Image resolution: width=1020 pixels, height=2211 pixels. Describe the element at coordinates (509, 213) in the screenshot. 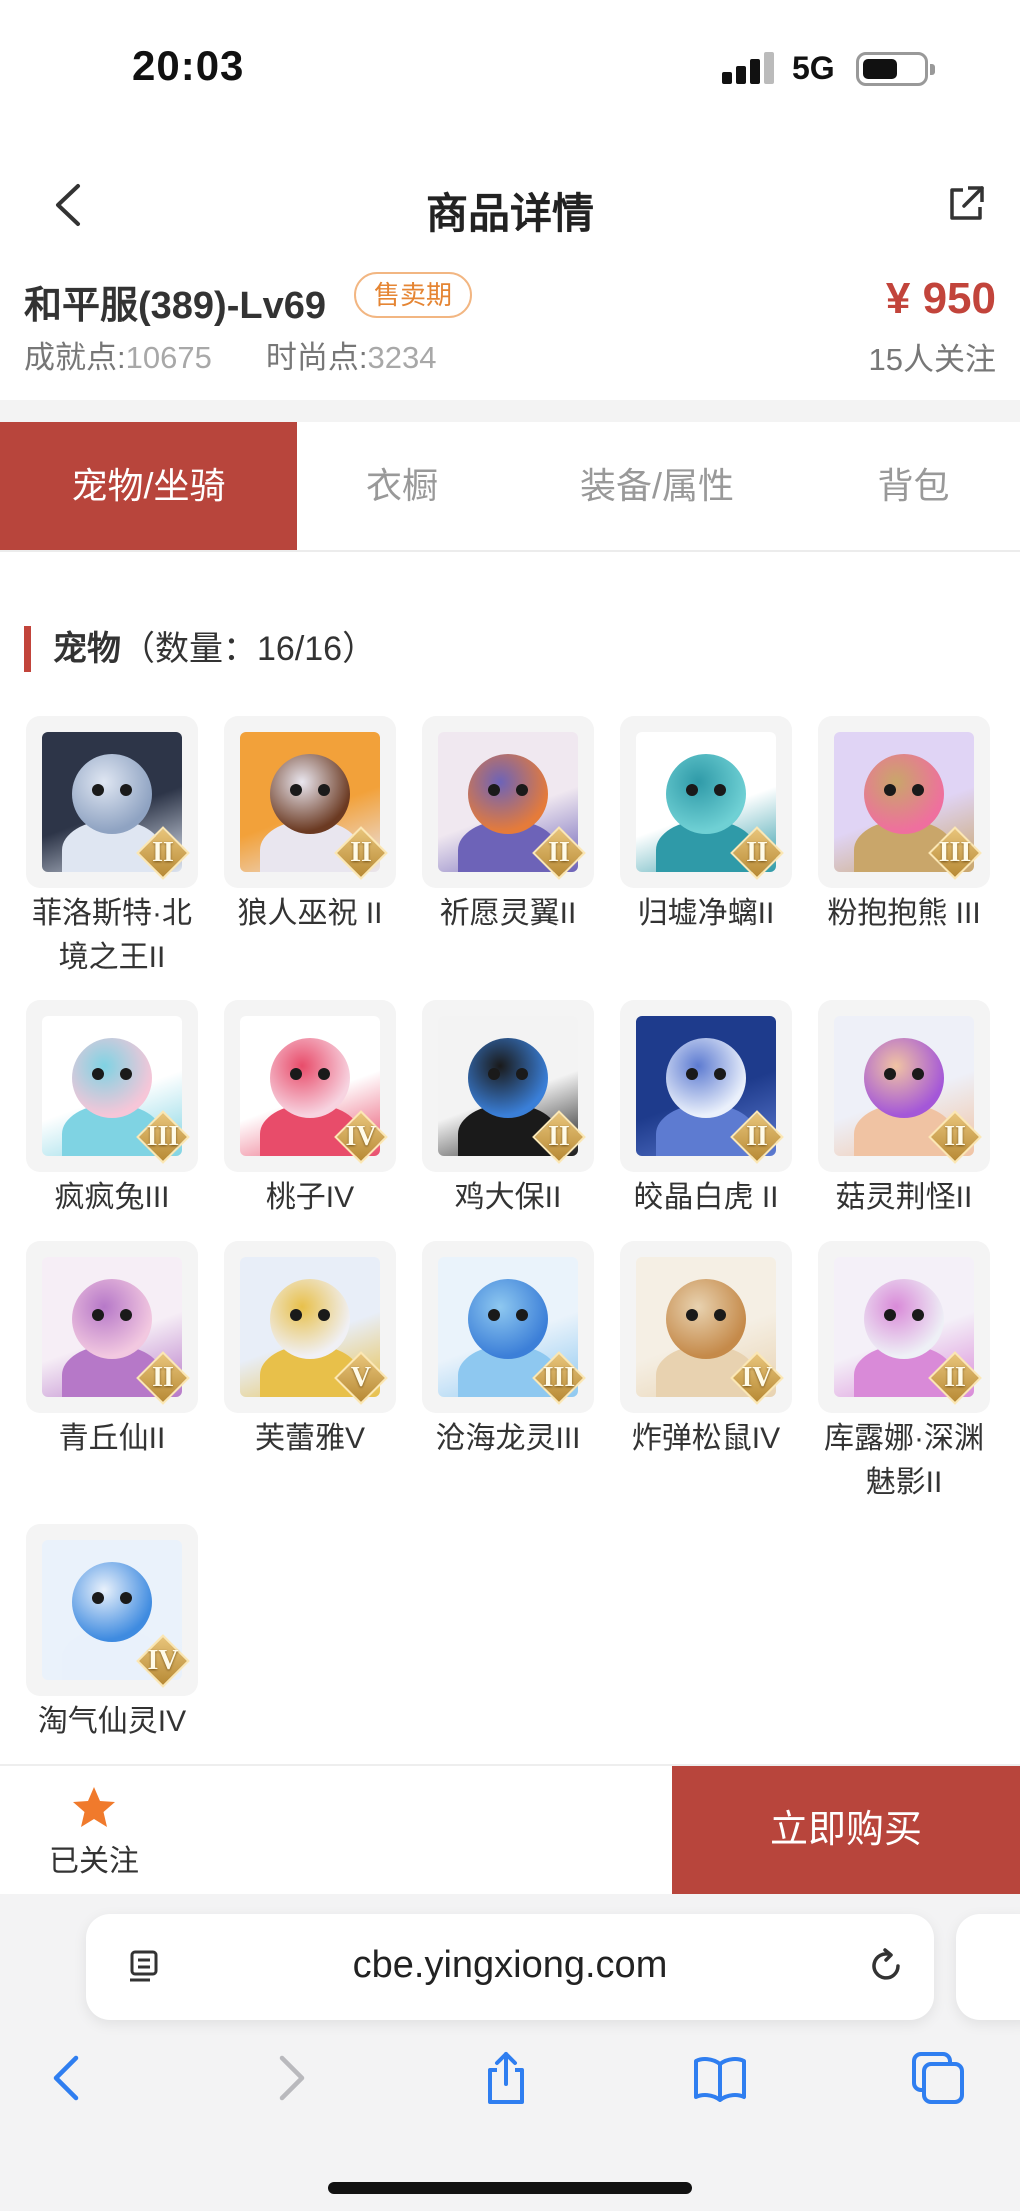

I see `page-title: 商品详情` at that location.